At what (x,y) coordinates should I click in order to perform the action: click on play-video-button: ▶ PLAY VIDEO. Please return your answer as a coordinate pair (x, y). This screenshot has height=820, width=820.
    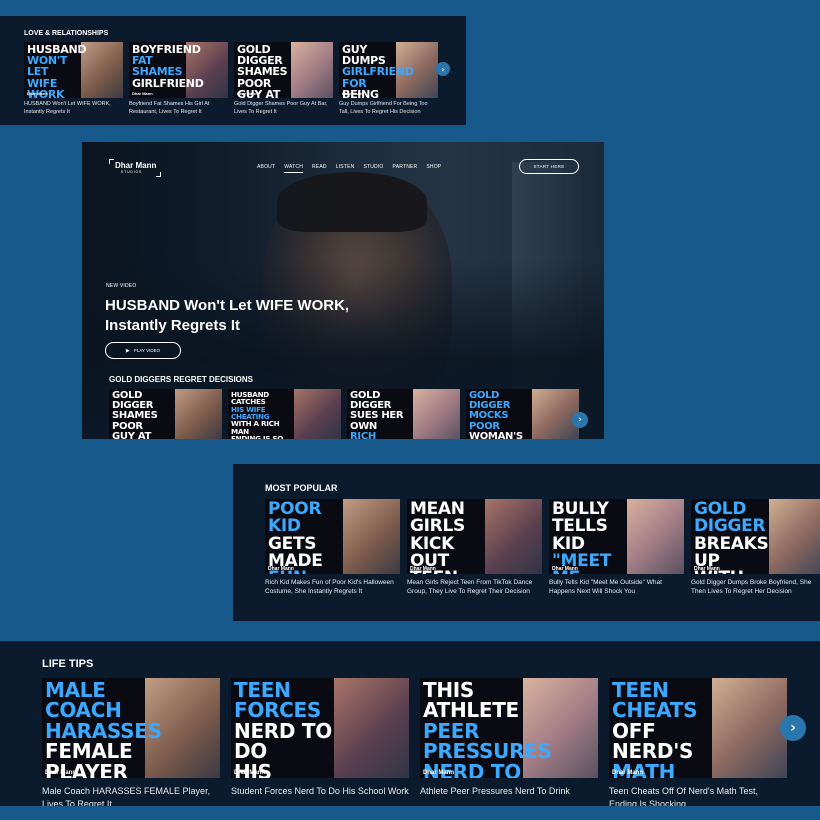
    Looking at the image, I should click on (143, 350).